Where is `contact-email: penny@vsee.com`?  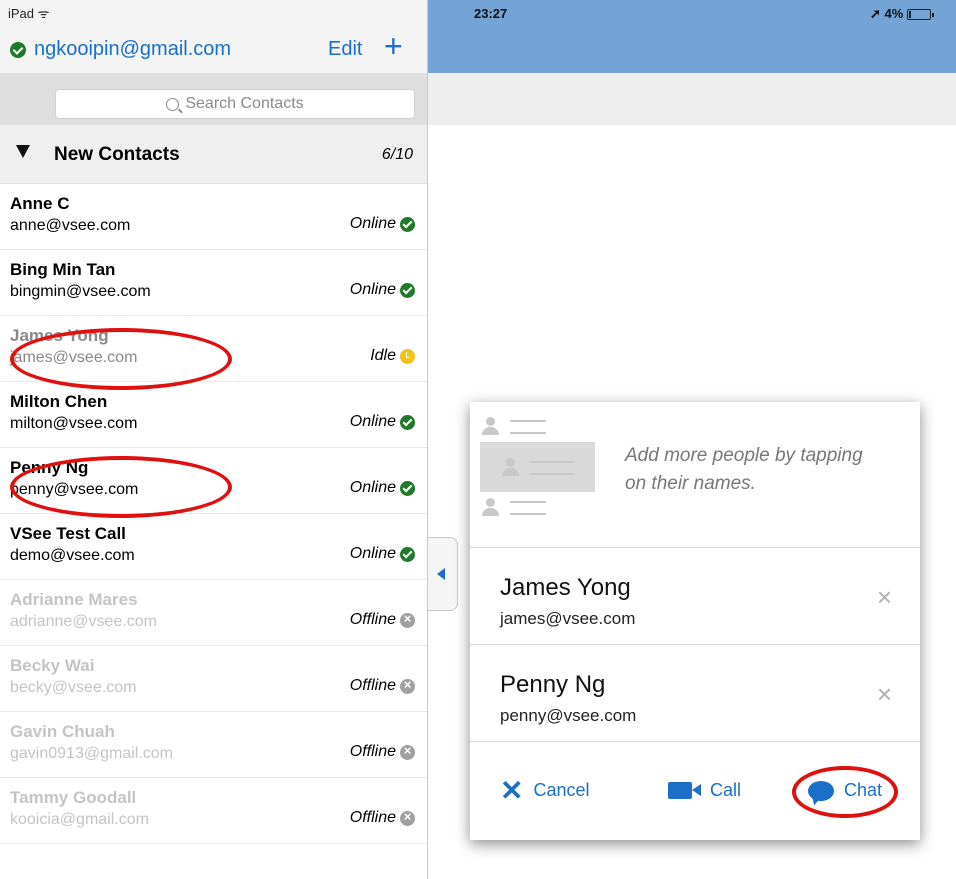 contact-email: penny@vsee.com is located at coordinates (74, 489).